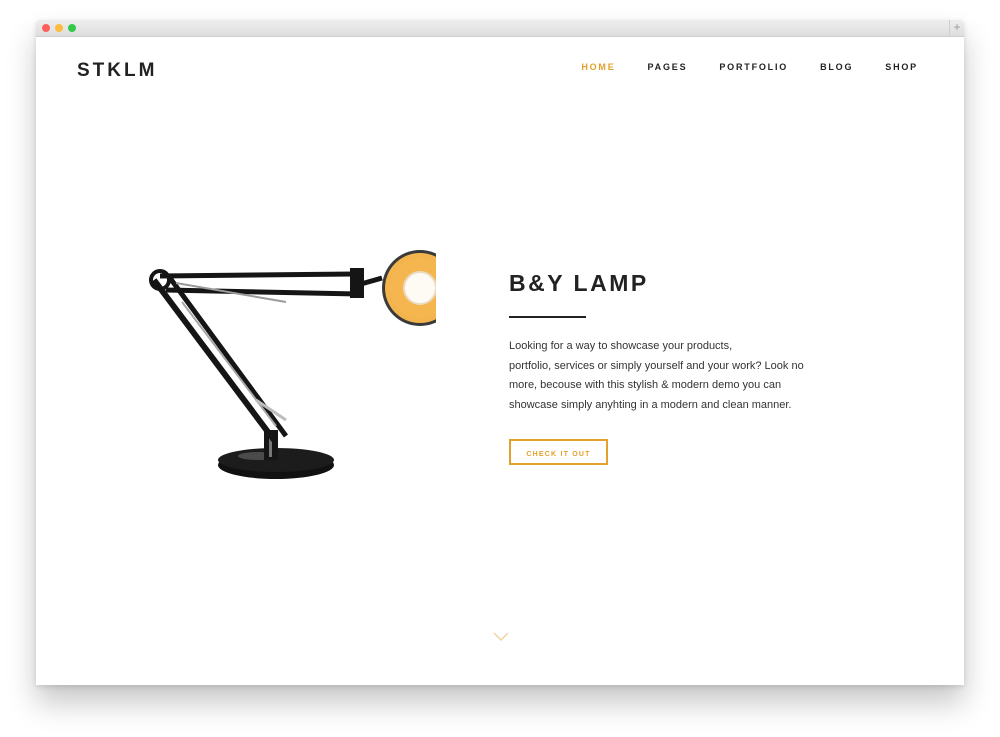 Image resolution: width=1000 pixels, height=737 pixels. Describe the element at coordinates (500, 28) in the screenshot. I see `browser-titlebar: +` at that location.